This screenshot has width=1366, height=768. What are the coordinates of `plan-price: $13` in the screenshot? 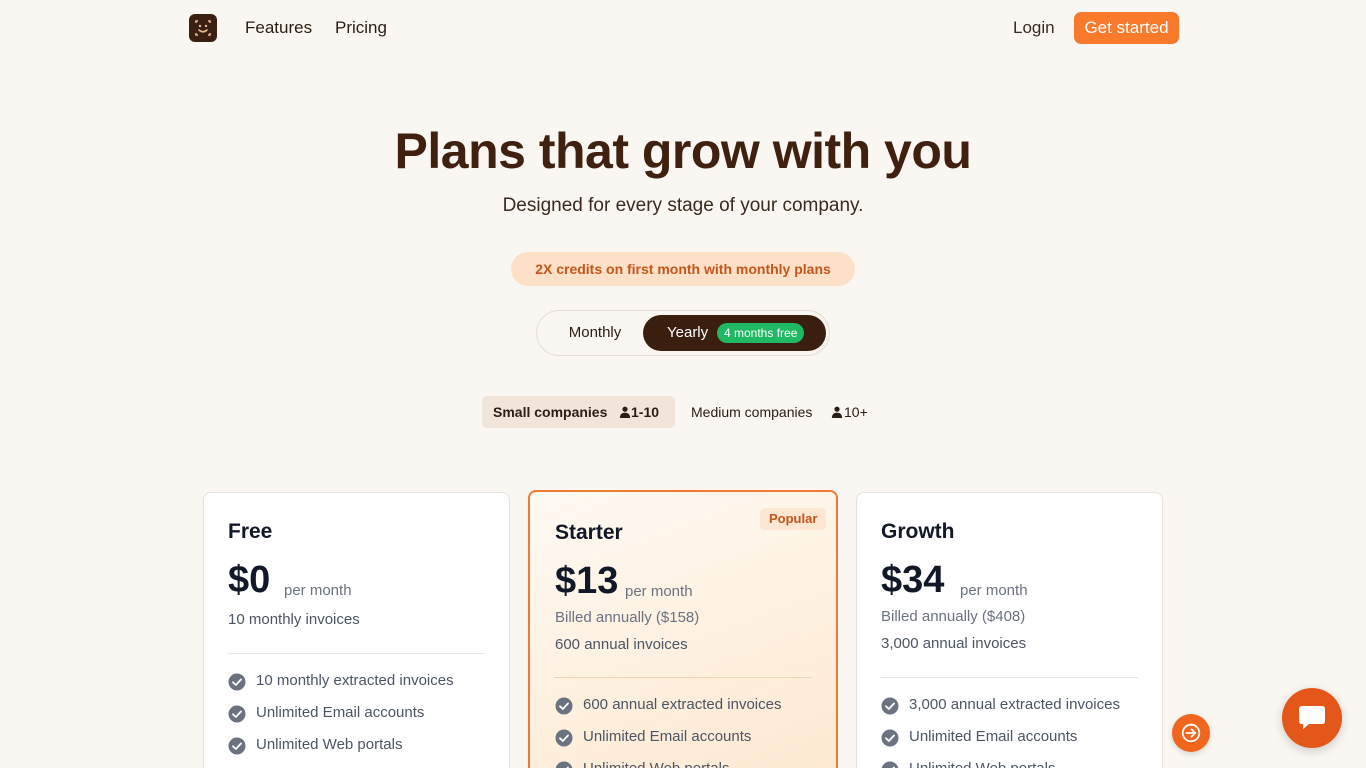 It's located at (587, 581).